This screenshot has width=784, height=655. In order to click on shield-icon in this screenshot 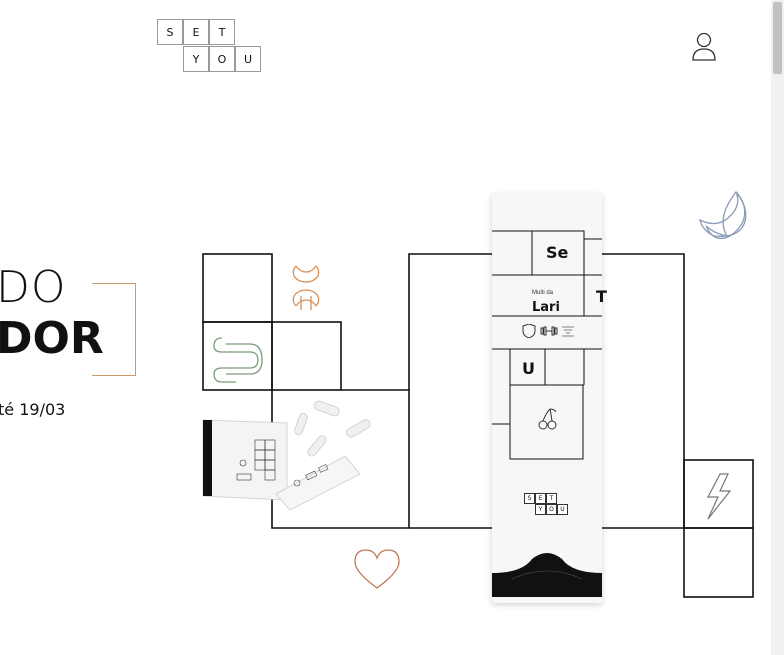, I will do `click(548, 331)`.